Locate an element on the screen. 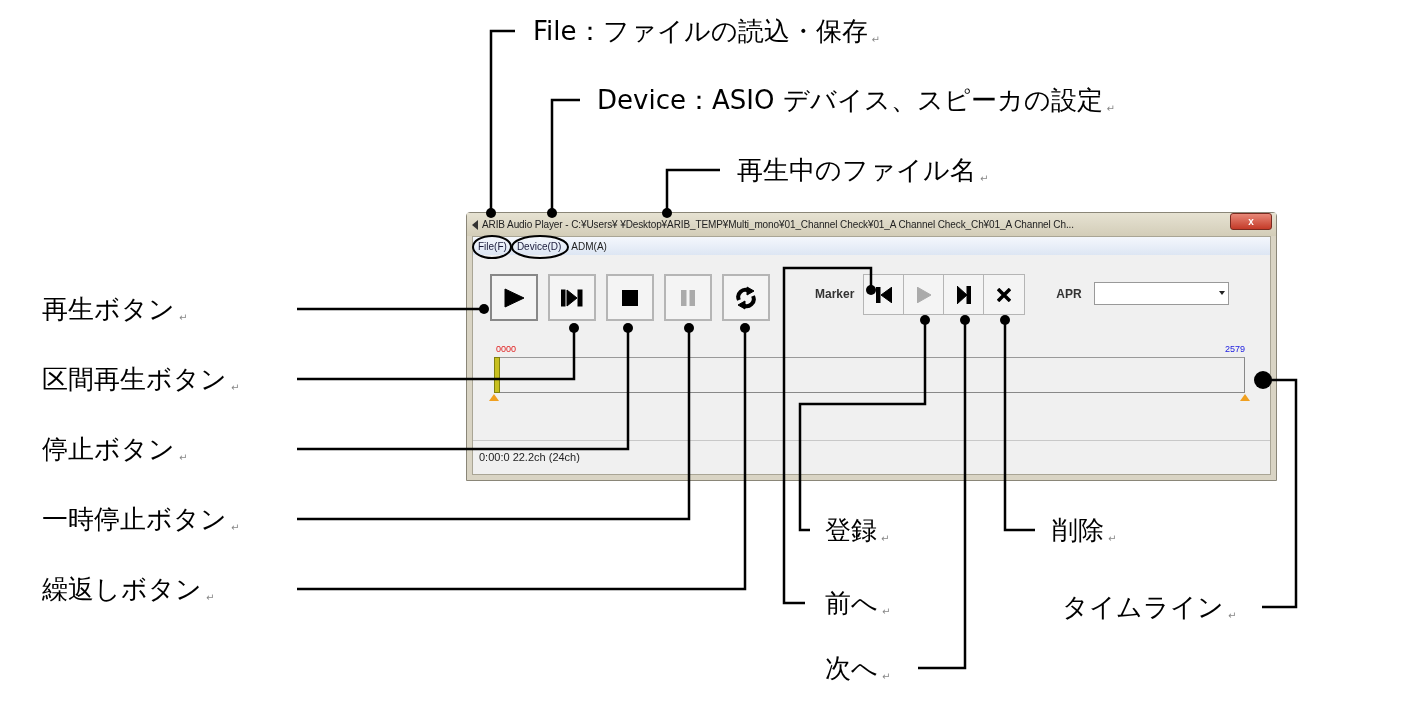  delete-icon is located at coordinates (1004, 294).